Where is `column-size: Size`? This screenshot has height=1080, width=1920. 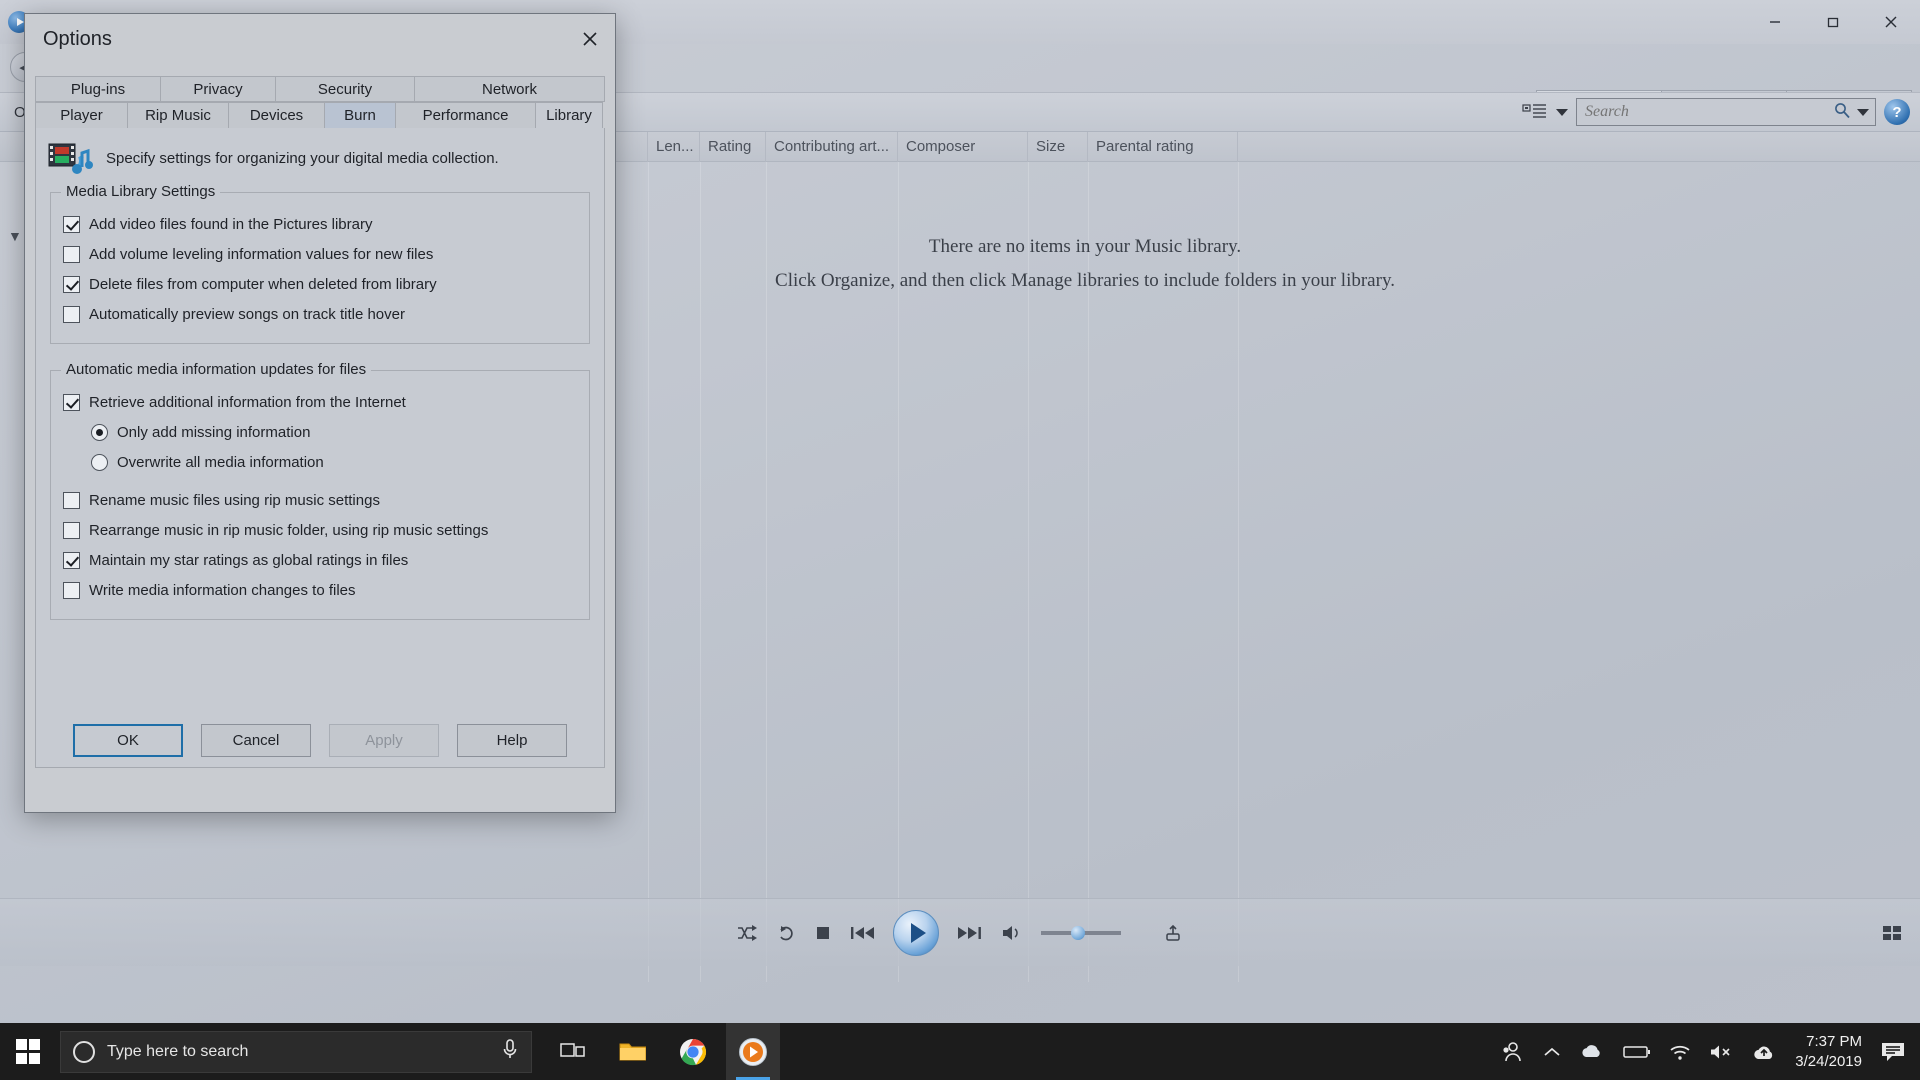 column-size: Size is located at coordinates (1058, 146).